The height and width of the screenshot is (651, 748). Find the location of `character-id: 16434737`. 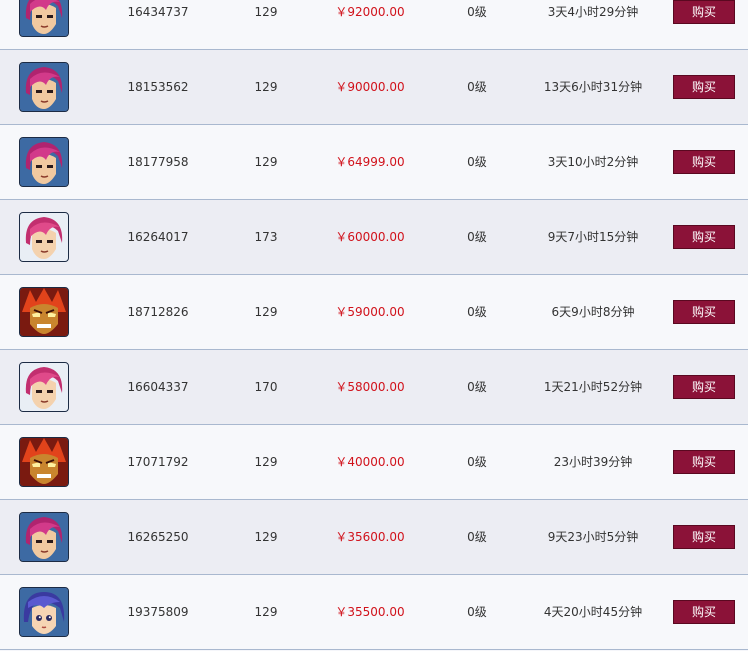

character-id: 16434737 is located at coordinates (158, 12).